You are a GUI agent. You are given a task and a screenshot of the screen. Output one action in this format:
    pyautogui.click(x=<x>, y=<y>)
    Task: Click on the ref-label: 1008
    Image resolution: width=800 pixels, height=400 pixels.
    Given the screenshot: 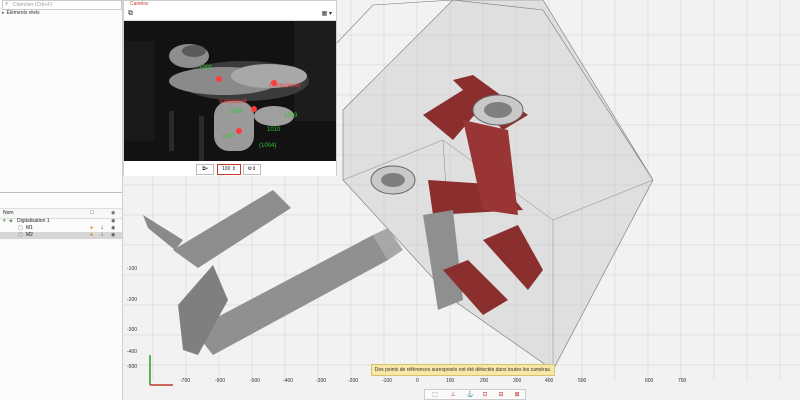 What is the action you would take?
    pyautogui.click(x=236, y=112)
    